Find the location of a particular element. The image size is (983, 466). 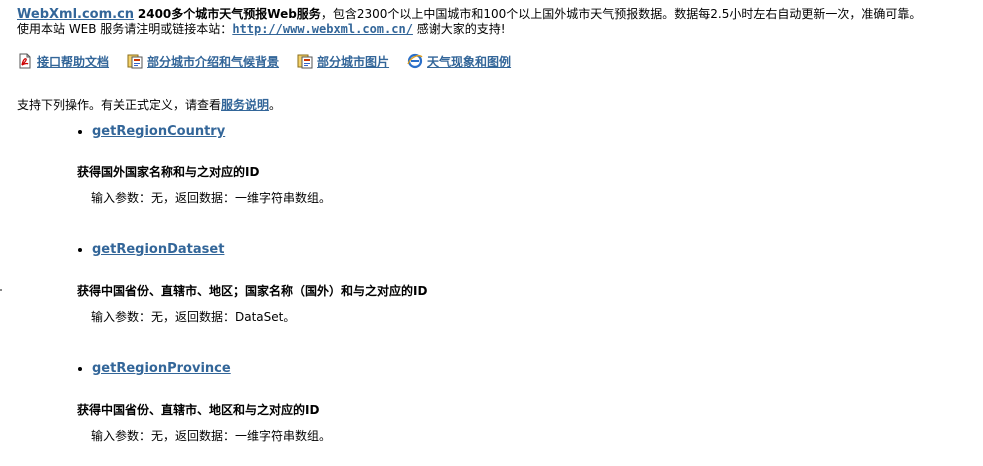

operation-params: 输入参数：无，返回数据：DataSet。 is located at coordinates (193, 317).